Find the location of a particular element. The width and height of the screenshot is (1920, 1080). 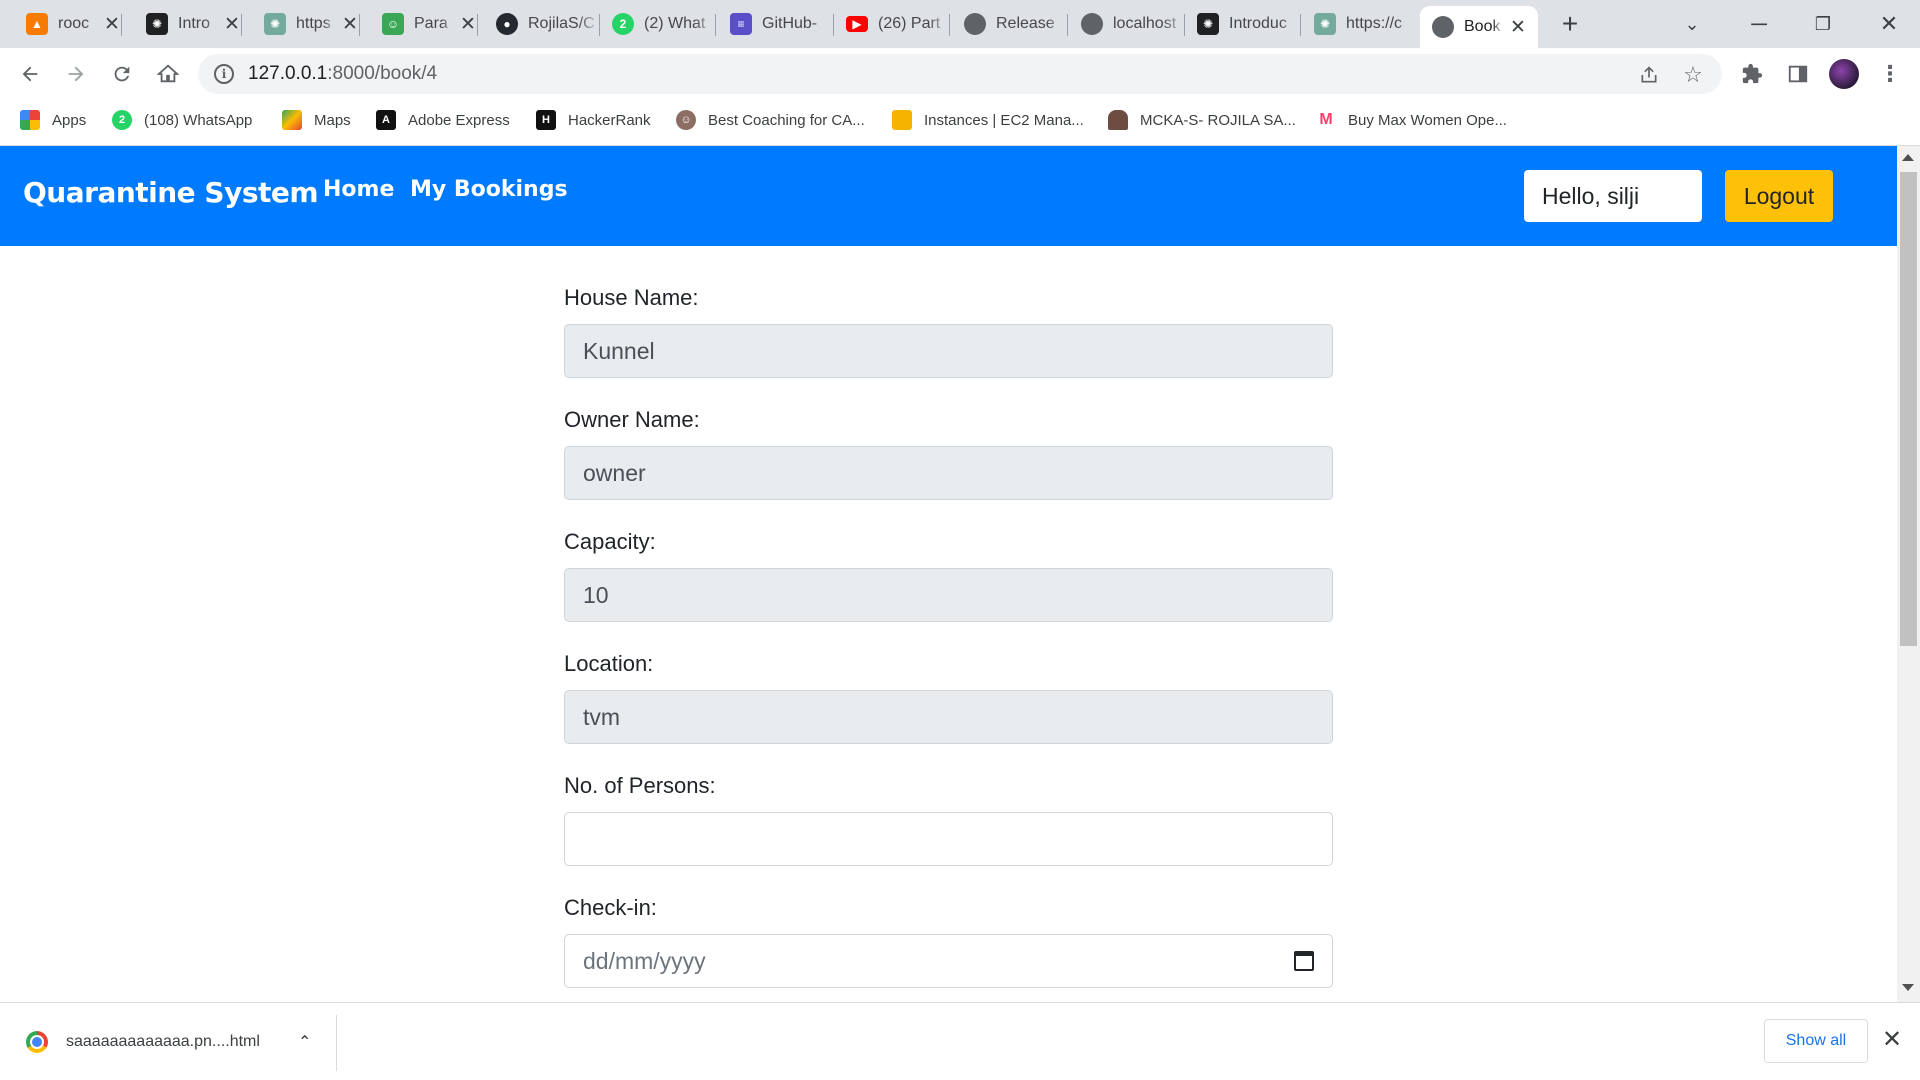

browser-tab: ✺ Introduc is located at coordinates (1249, 24).